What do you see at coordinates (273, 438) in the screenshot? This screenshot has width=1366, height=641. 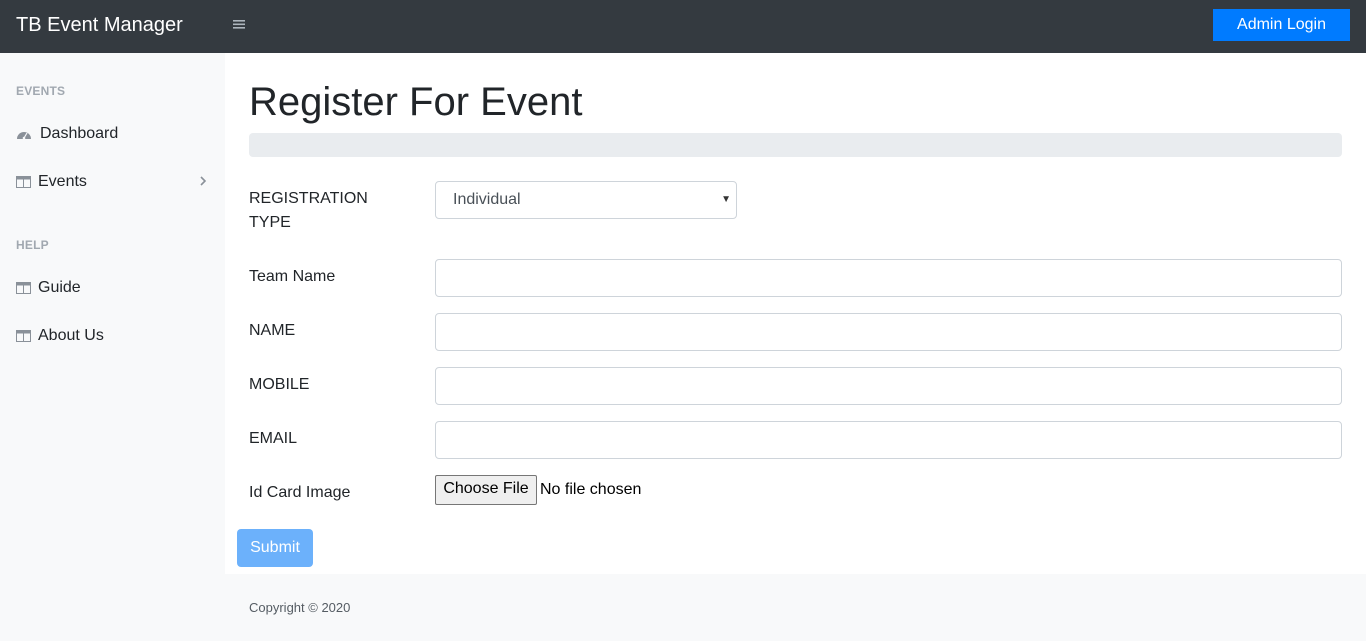 I see `email-label: EMAIL` at bounding box center [273, 438].